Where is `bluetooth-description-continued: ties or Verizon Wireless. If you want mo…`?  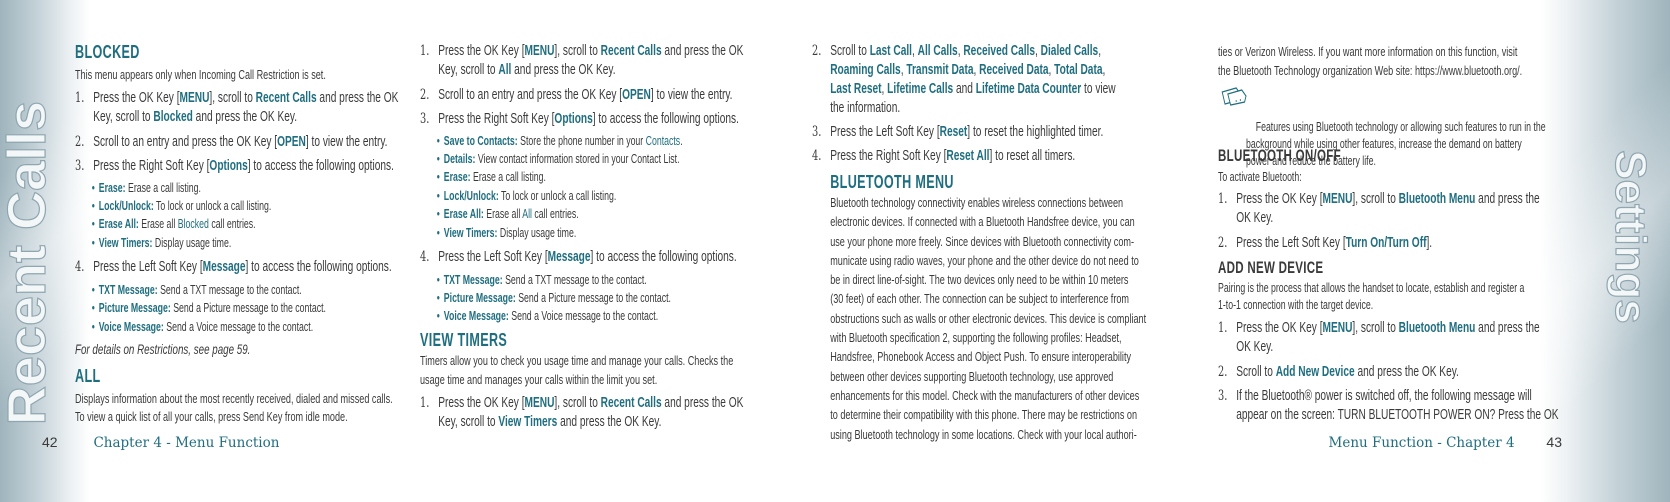 bluetooth-description-continued: ties or Verizon Wireless. If you want mo… is located at coordinates (1370, 61).